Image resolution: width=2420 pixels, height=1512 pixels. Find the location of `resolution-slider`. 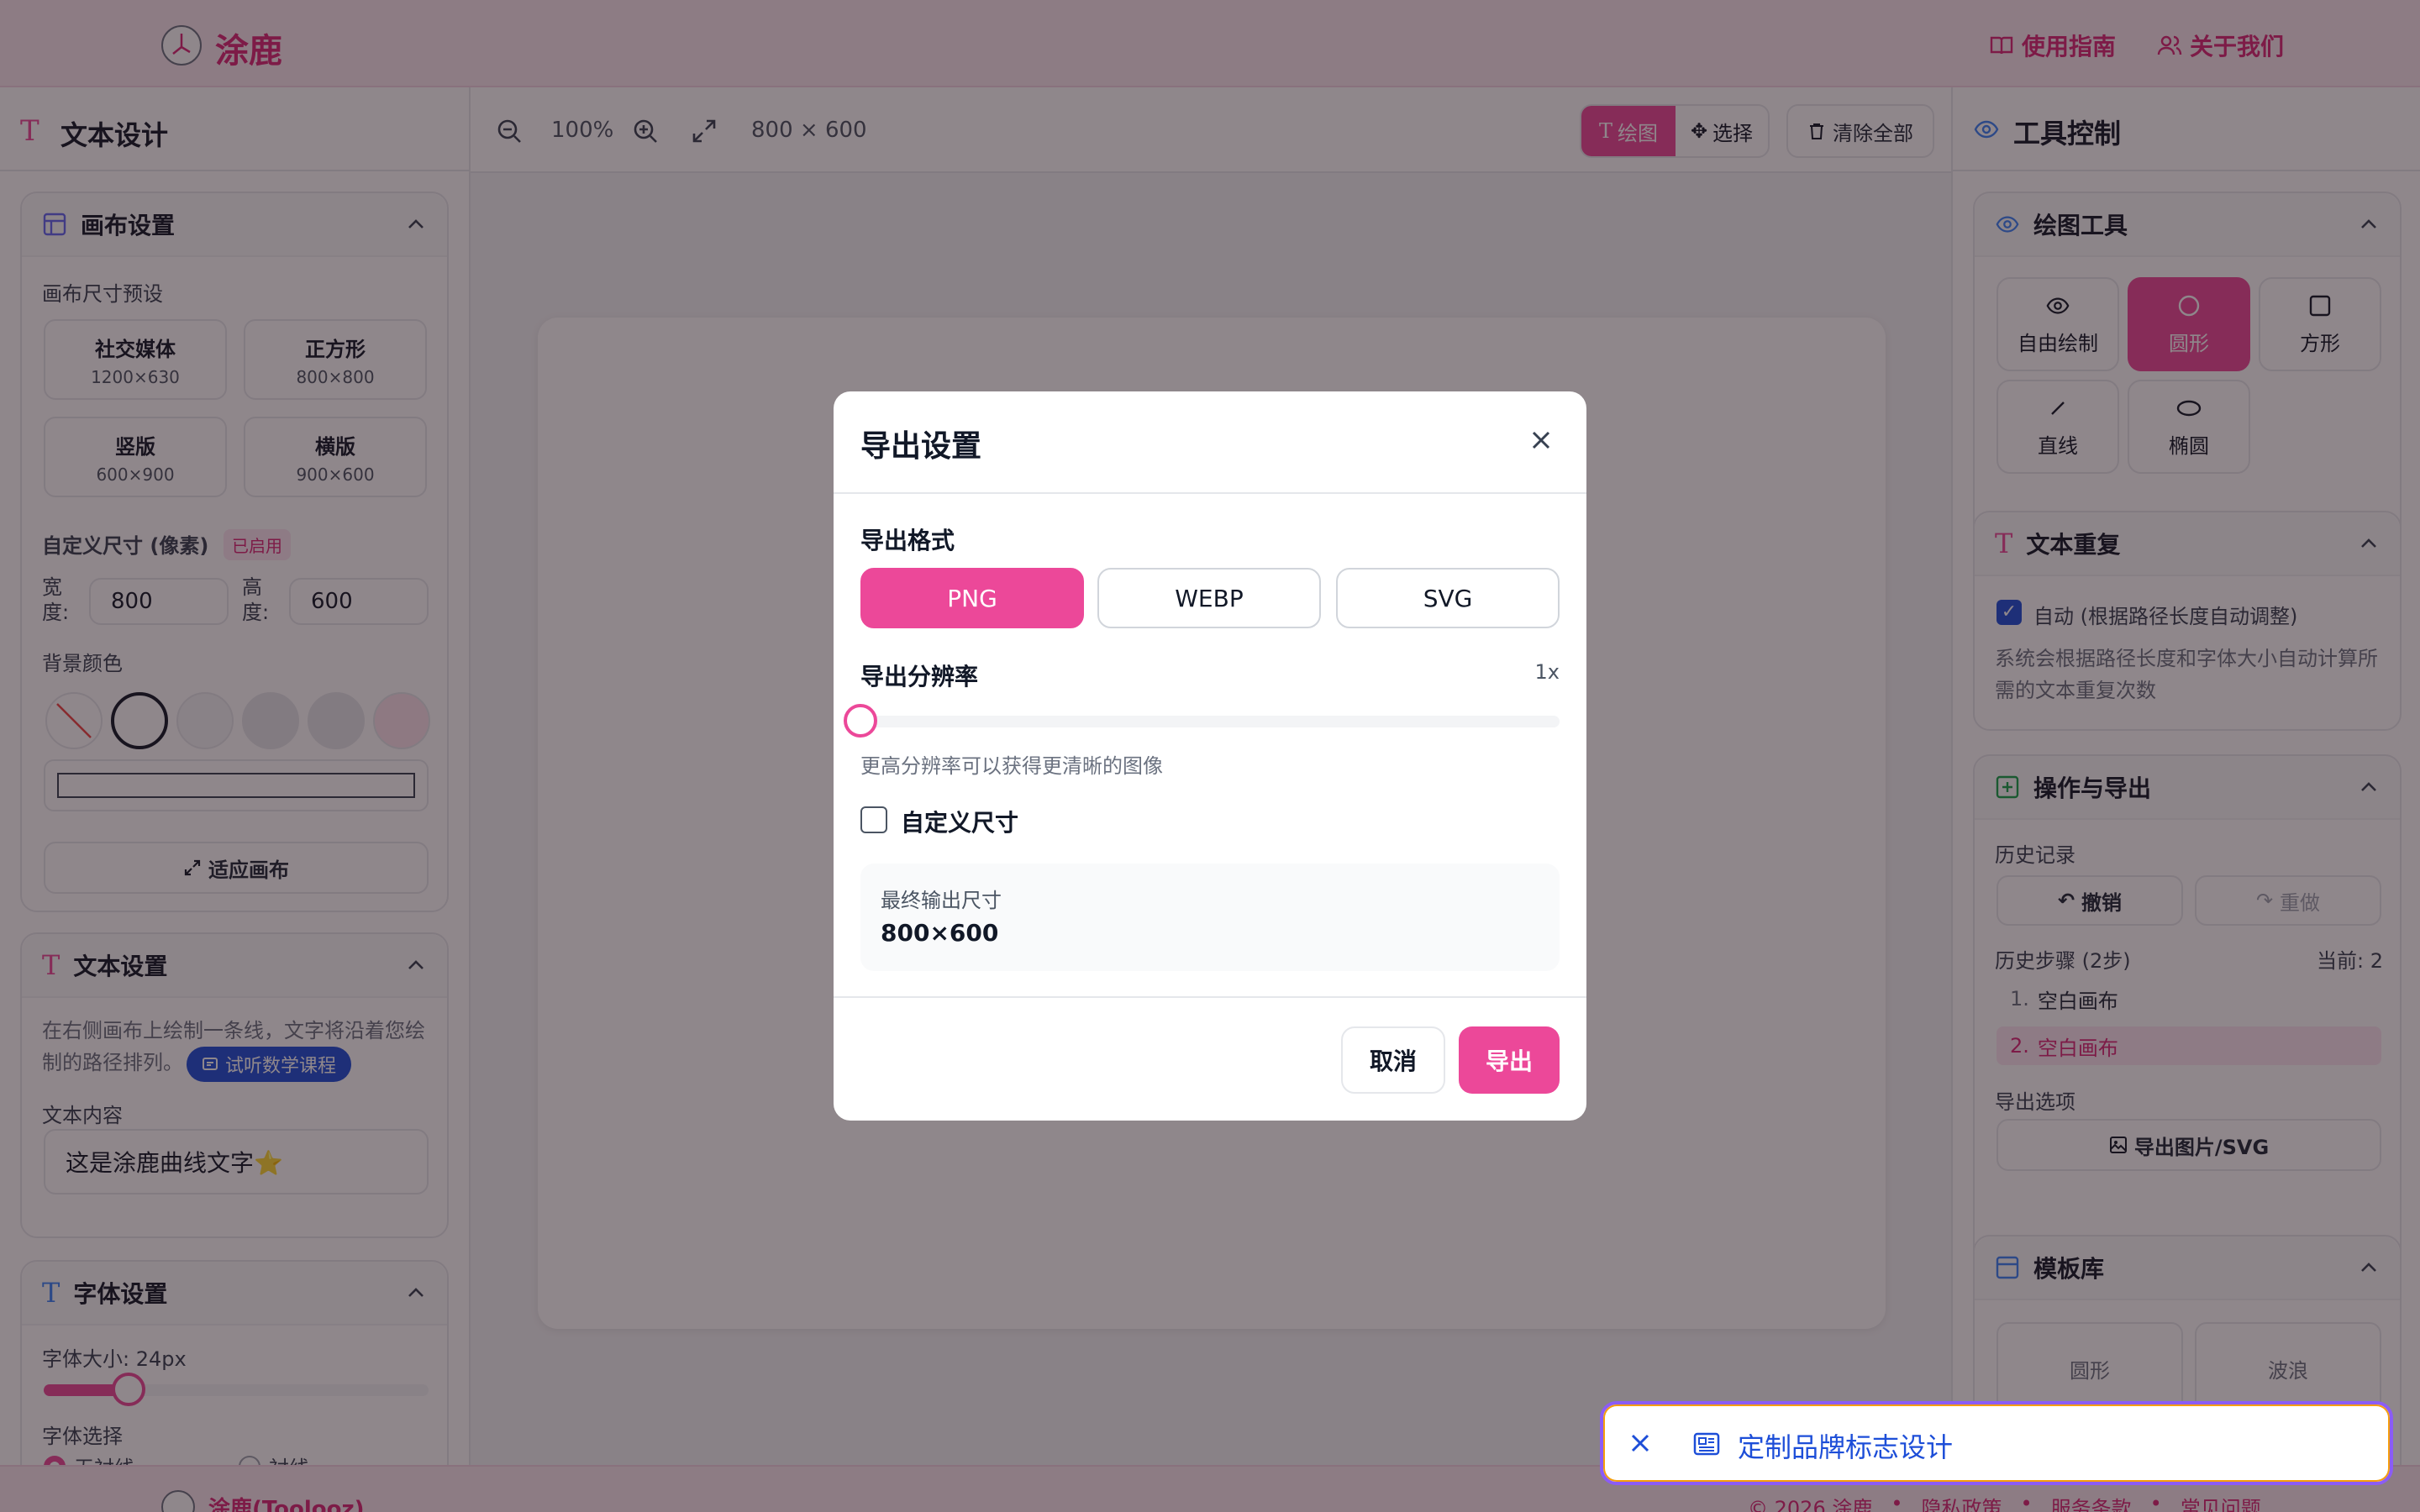

resolution-slider is located at coordinates (1202, 721).